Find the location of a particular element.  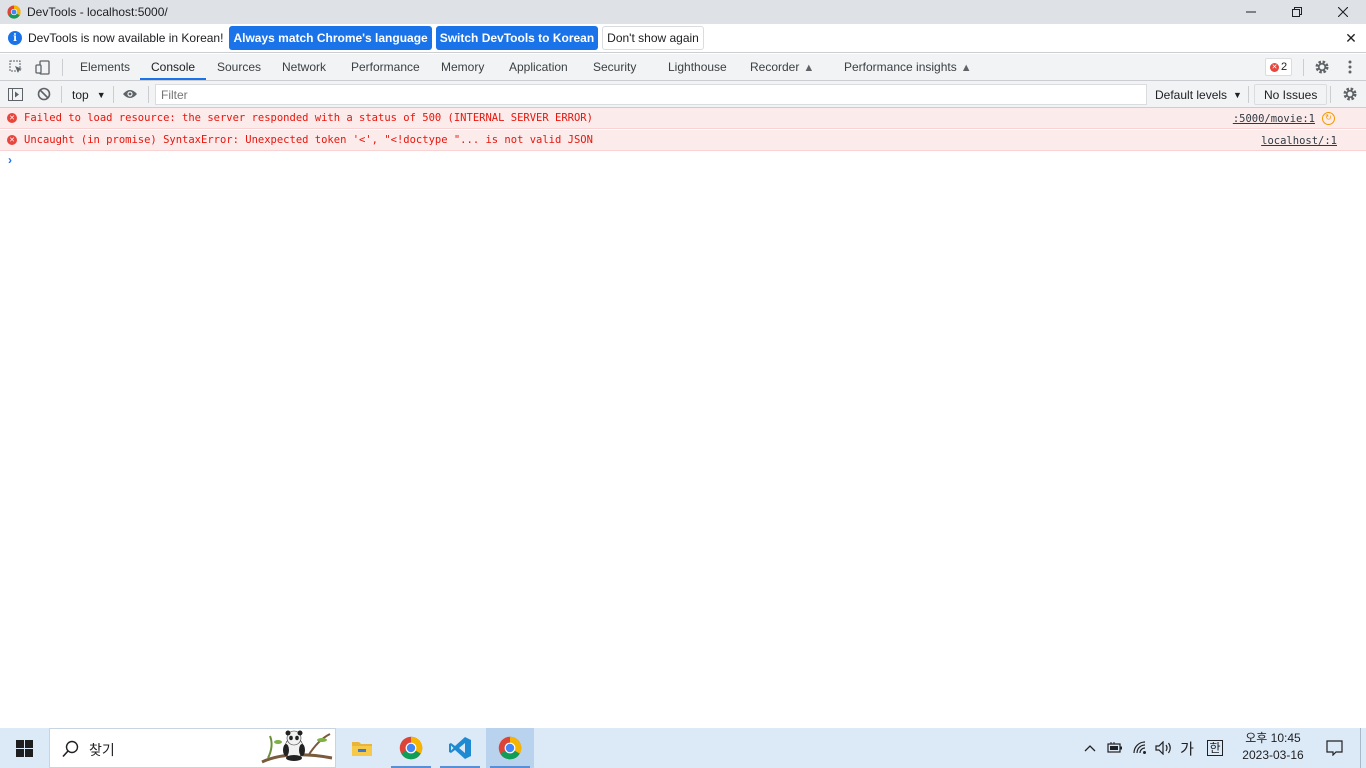

wifi-icon is located at coordinates (1139, 747).